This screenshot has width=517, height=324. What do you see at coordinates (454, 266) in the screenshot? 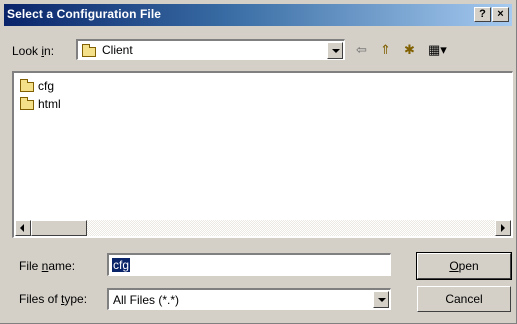
I see `open-button-accel: O` at bounding box center [454, 266].